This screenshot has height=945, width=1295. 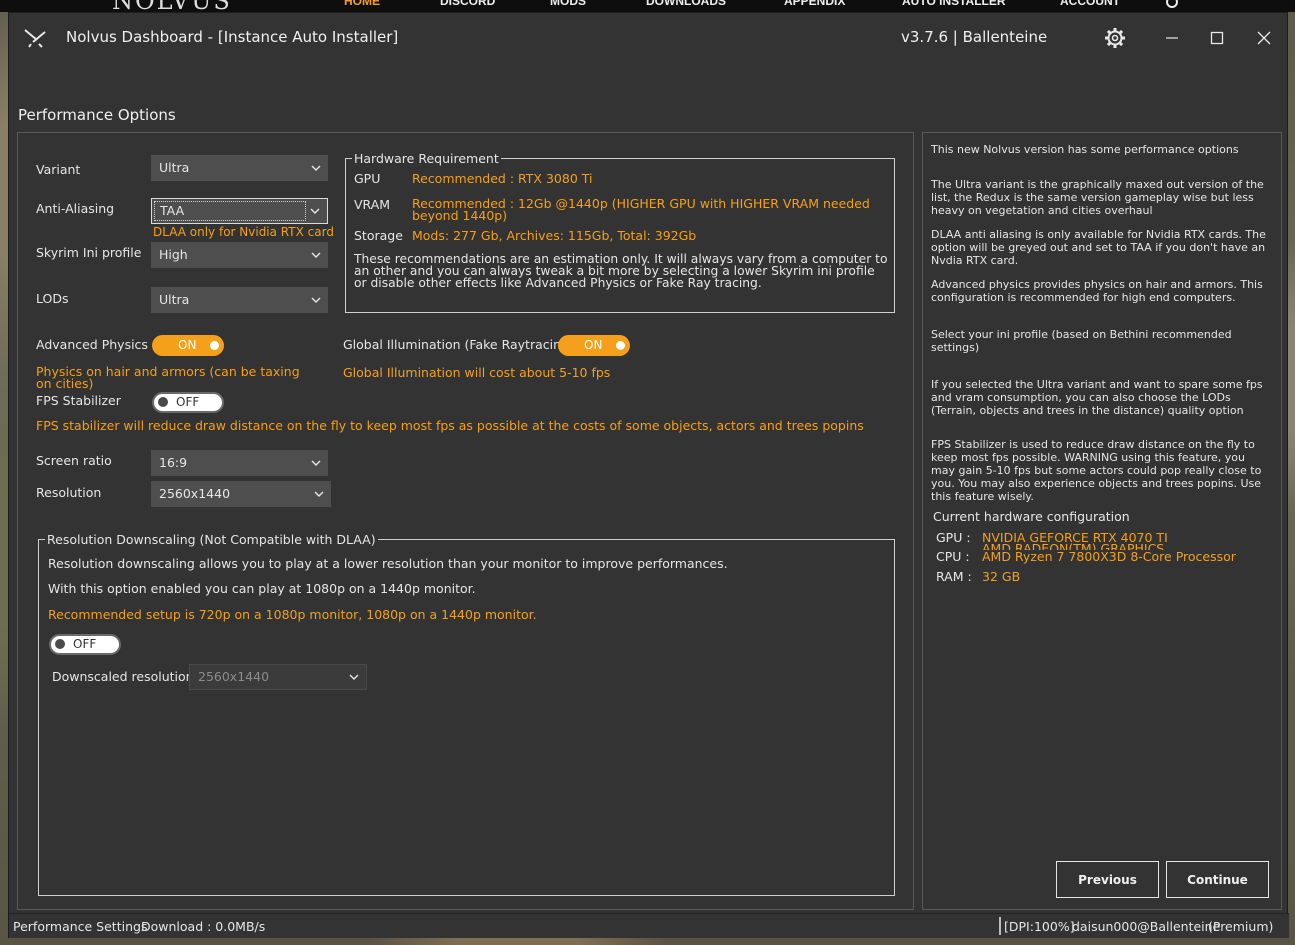 What do you see at coordinates (1217, 879) in the screenshot?
I see `continue-button: Continue` at bounding box center [1217, 879].